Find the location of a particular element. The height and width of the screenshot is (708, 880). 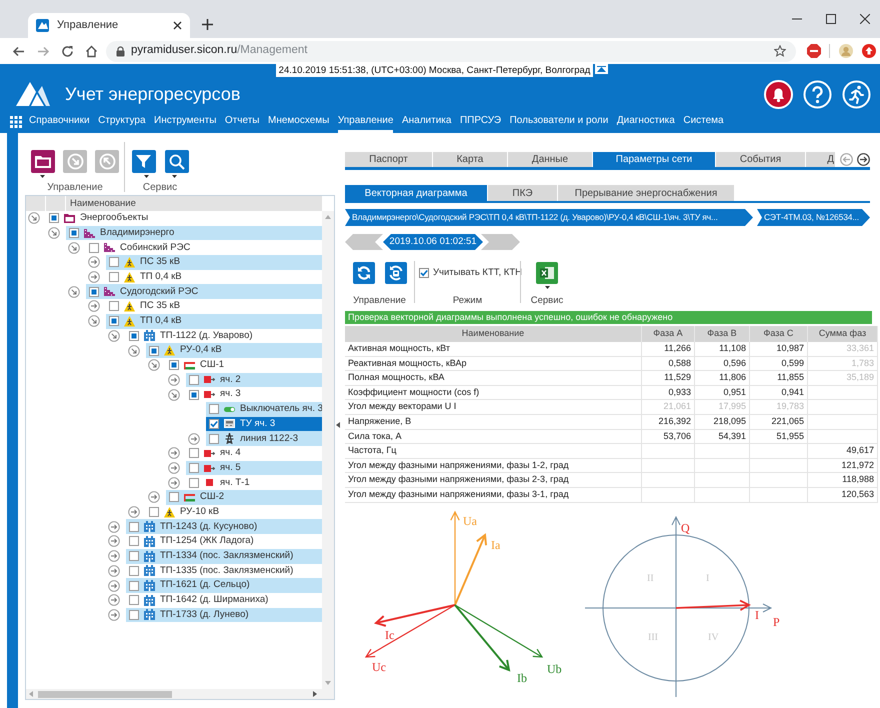

tab: События is located at coordinates (761, 159).